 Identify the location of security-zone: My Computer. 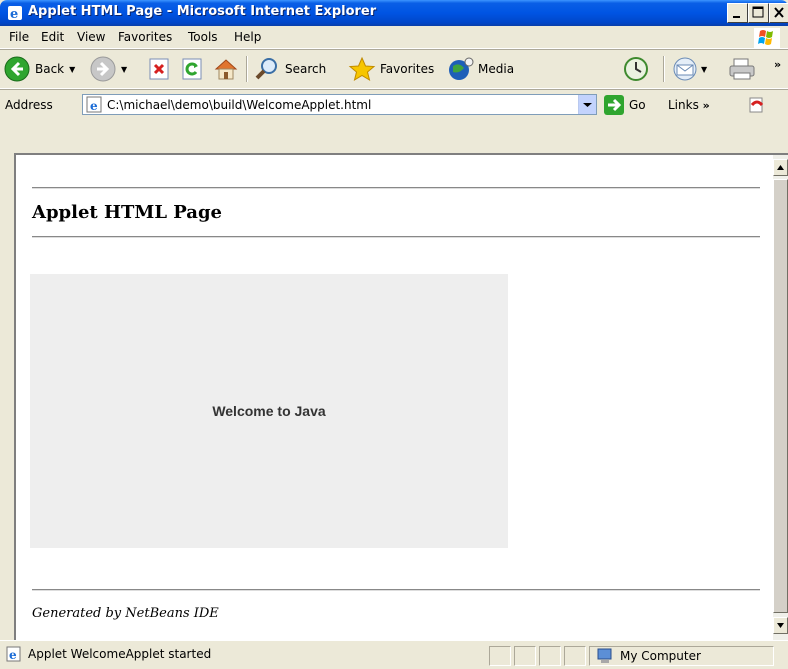
(648, 656).